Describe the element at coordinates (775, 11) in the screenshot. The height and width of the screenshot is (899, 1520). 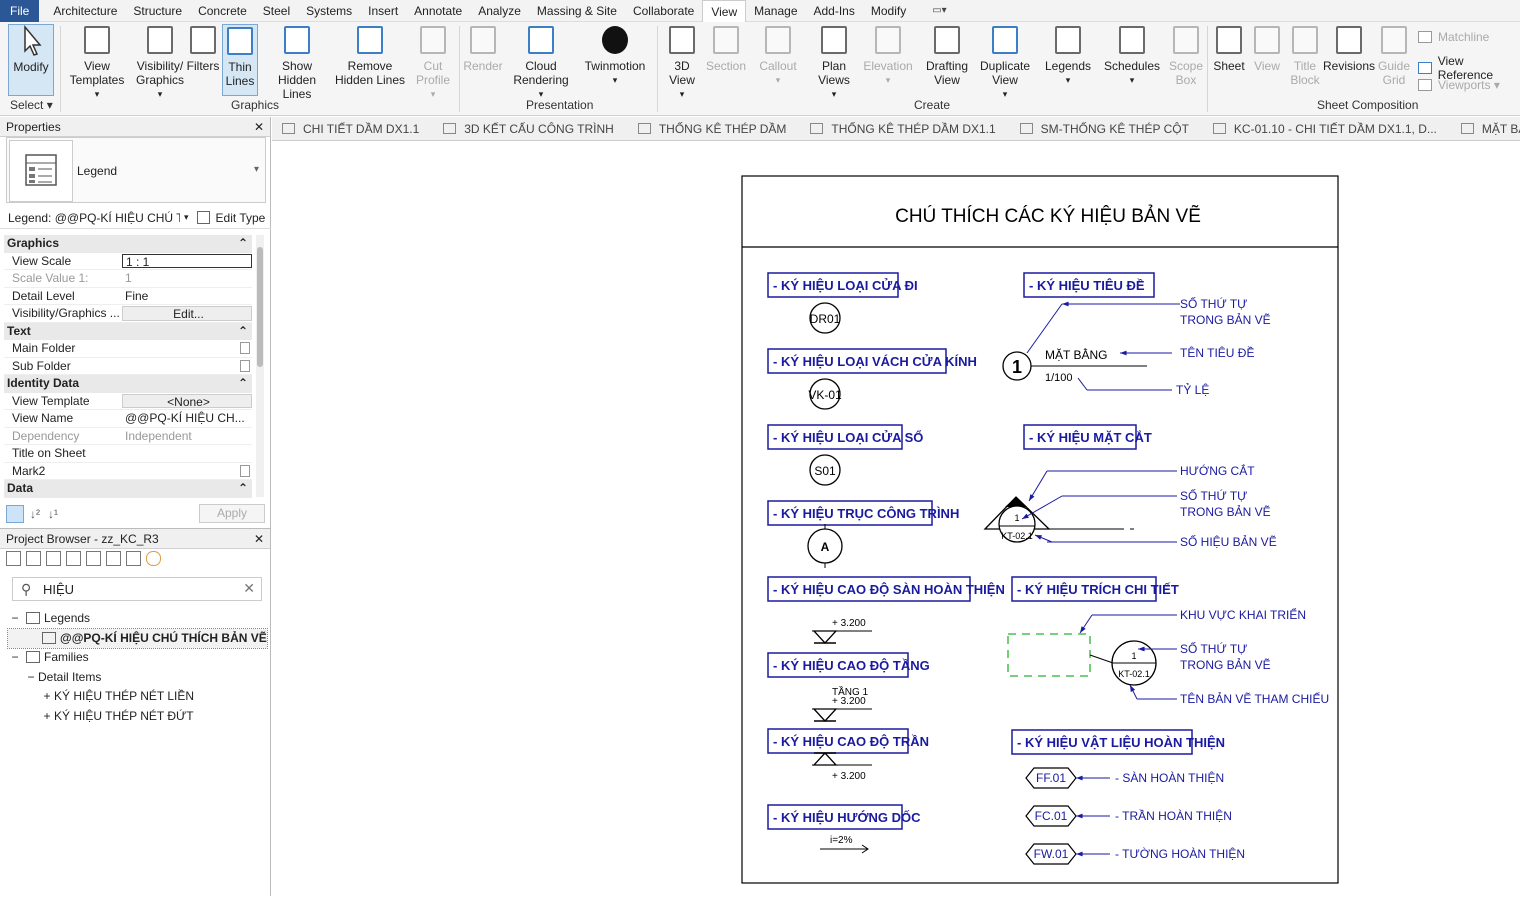
I see `menu-manage: Manage` at that location.